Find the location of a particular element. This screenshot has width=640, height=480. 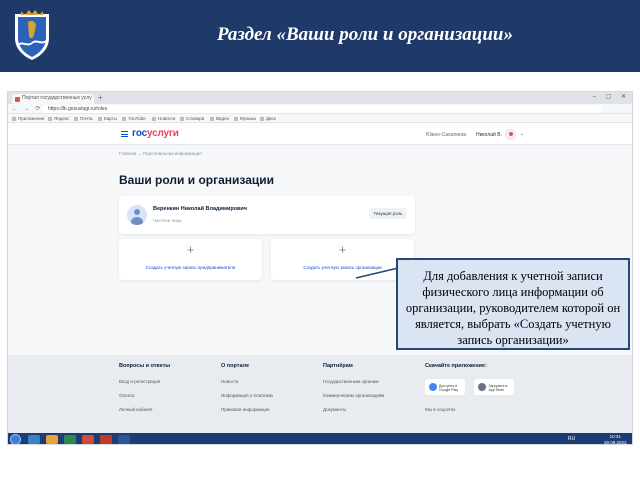

bookmark-item: Музыка is located at coordinates (245, 118).